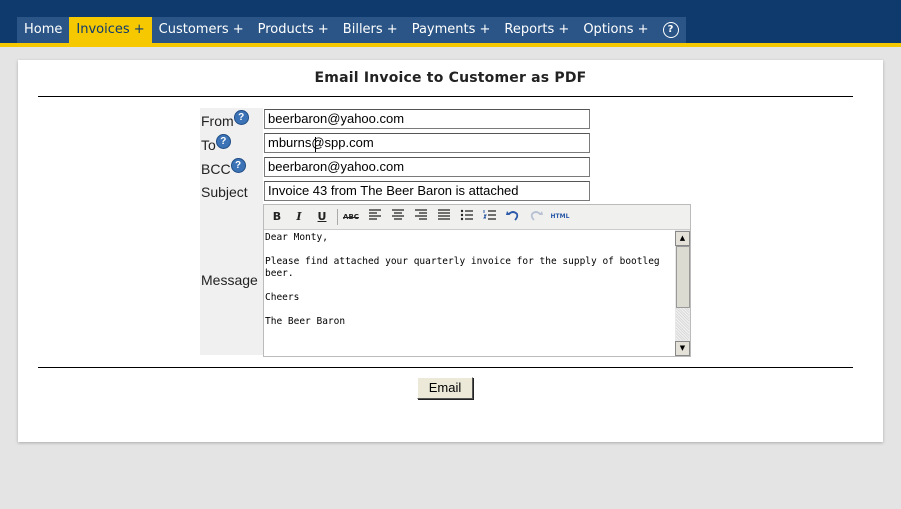 The width and height of the screenshot is (901, 509). Describe the element at coordinates (683, 277) in the screenshot. I see `scroll-thumb` at that location.